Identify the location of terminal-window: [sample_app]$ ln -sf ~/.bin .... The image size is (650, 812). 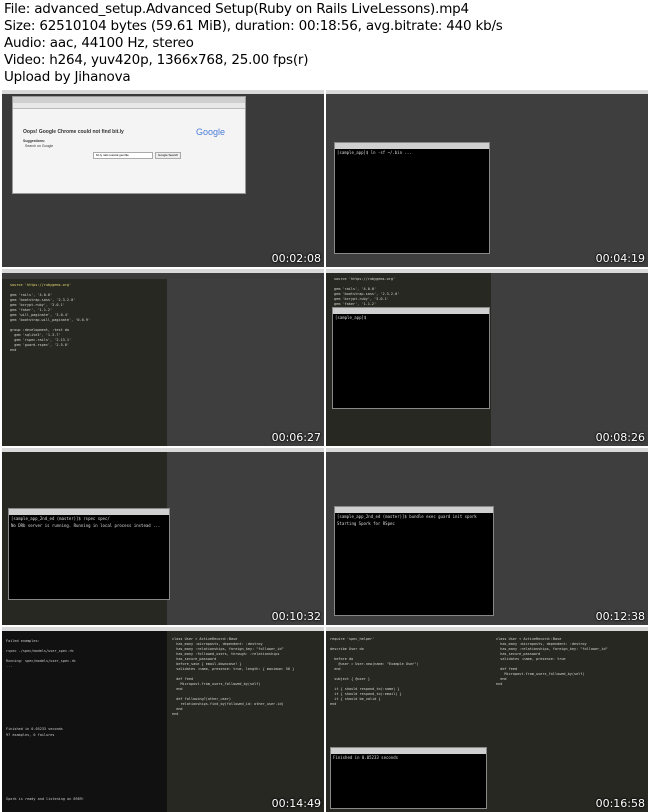
(412, 198).